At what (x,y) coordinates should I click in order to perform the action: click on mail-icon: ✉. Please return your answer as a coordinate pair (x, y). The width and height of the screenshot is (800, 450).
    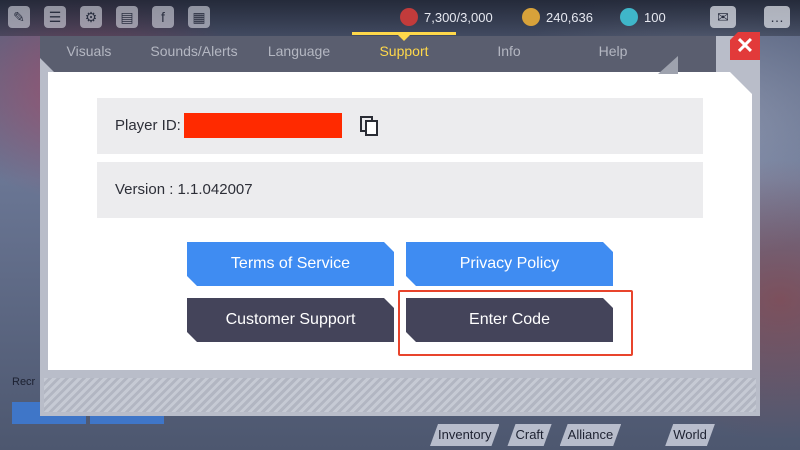
    Looking at the image, I should click on (723, 17).